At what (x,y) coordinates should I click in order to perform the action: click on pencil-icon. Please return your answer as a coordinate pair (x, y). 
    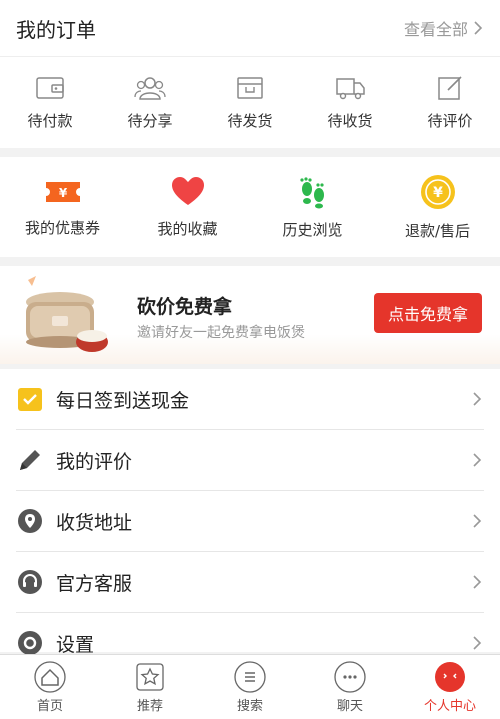
    Looking at the image, I should click on (30, 460).